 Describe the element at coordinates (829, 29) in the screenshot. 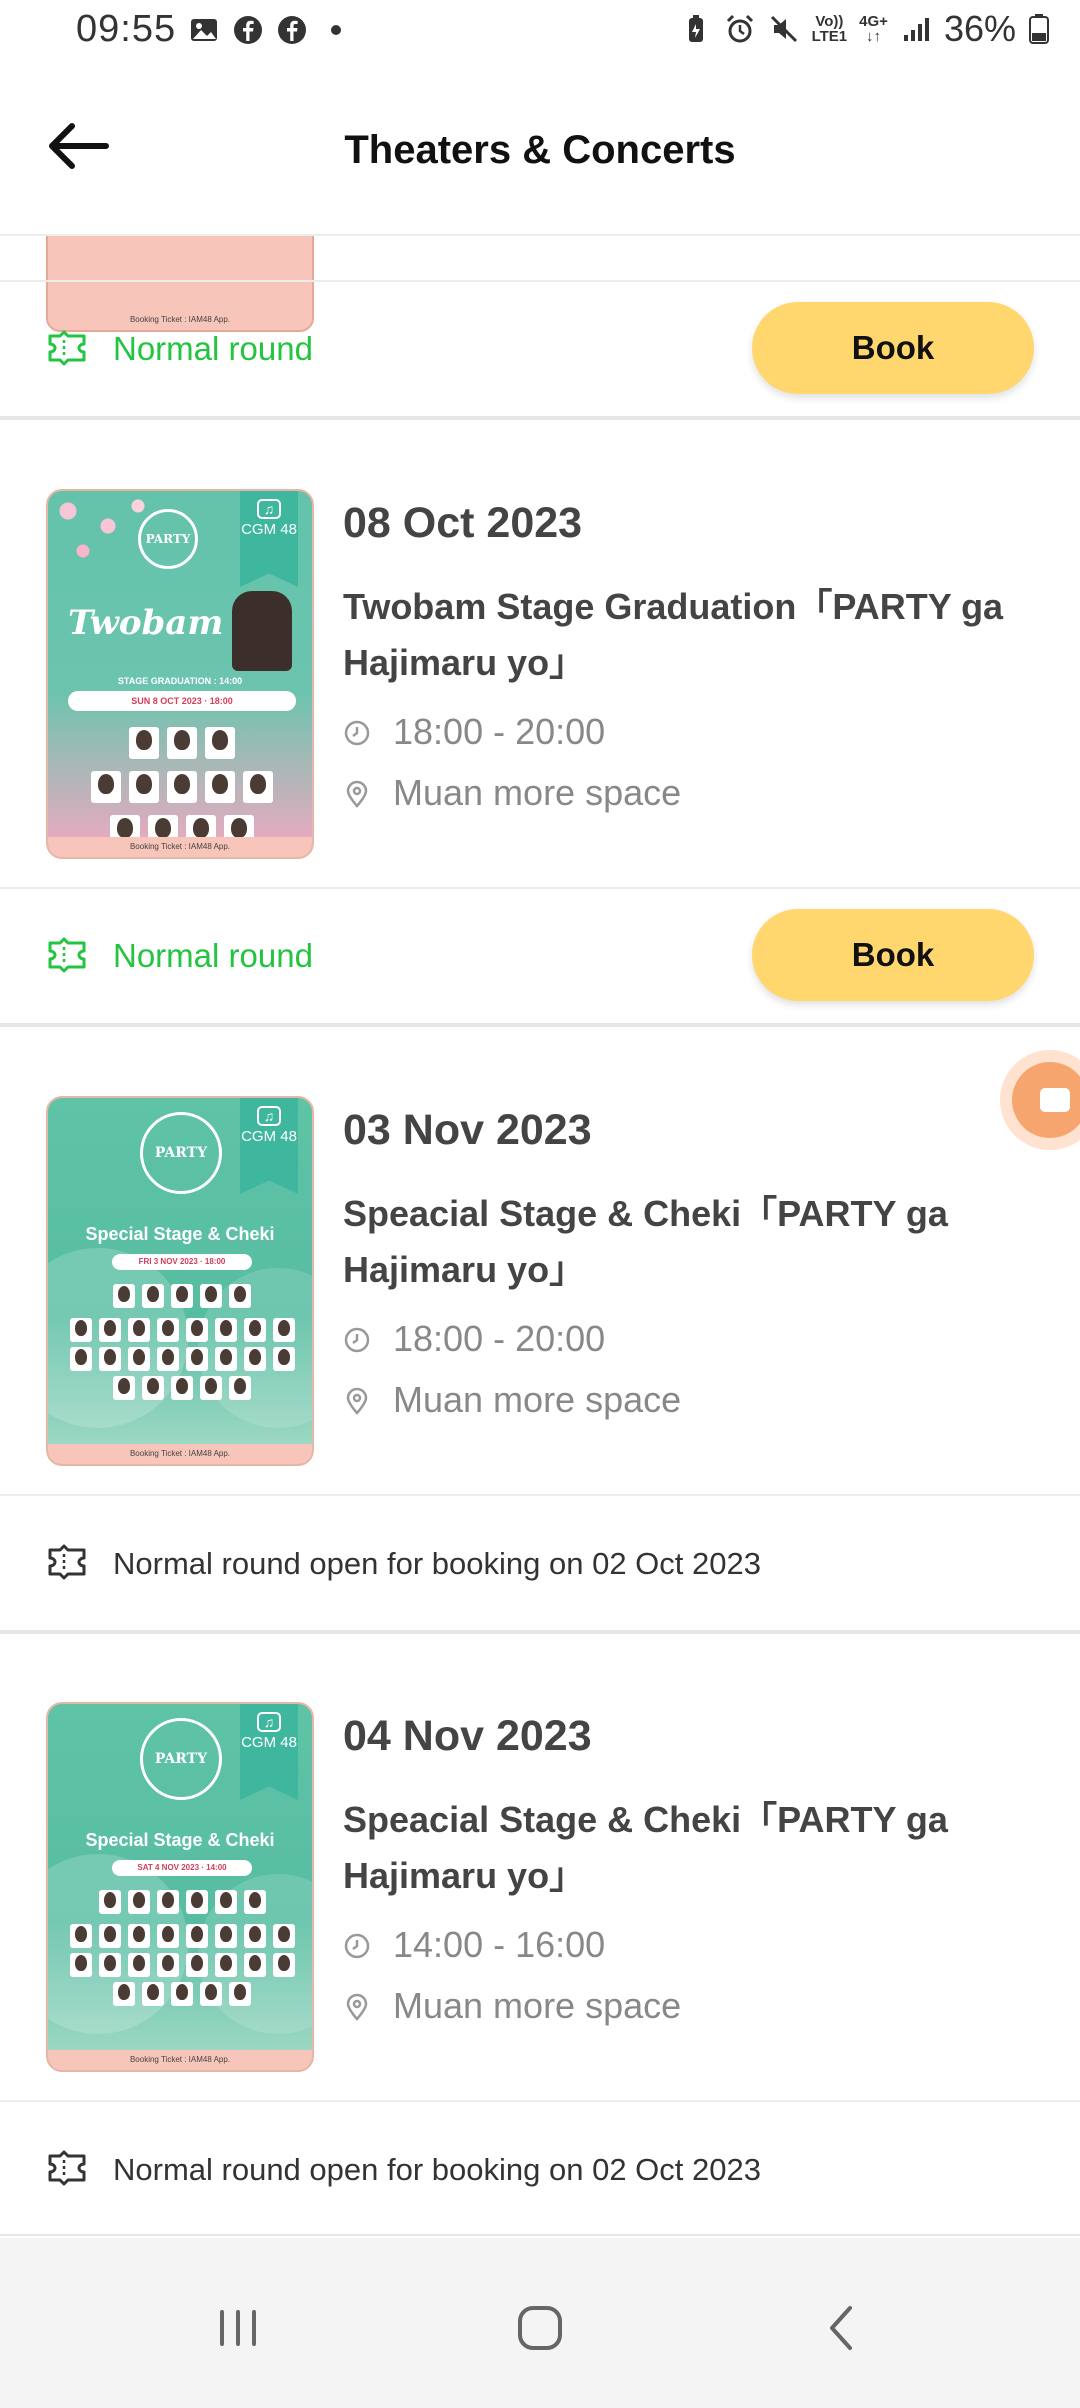

I see `volte-indicator: Vo)) LTE1` at that location.